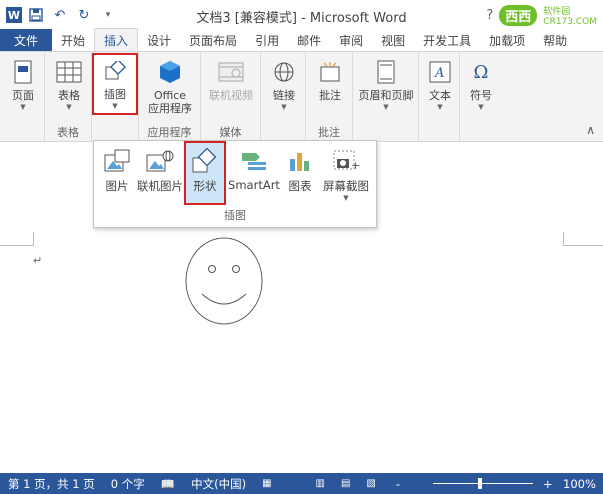  What do you see at coordinates (329, 132) in the screenshot?
I see `group-label-comments: 批注` at bounding box center [329, 132].